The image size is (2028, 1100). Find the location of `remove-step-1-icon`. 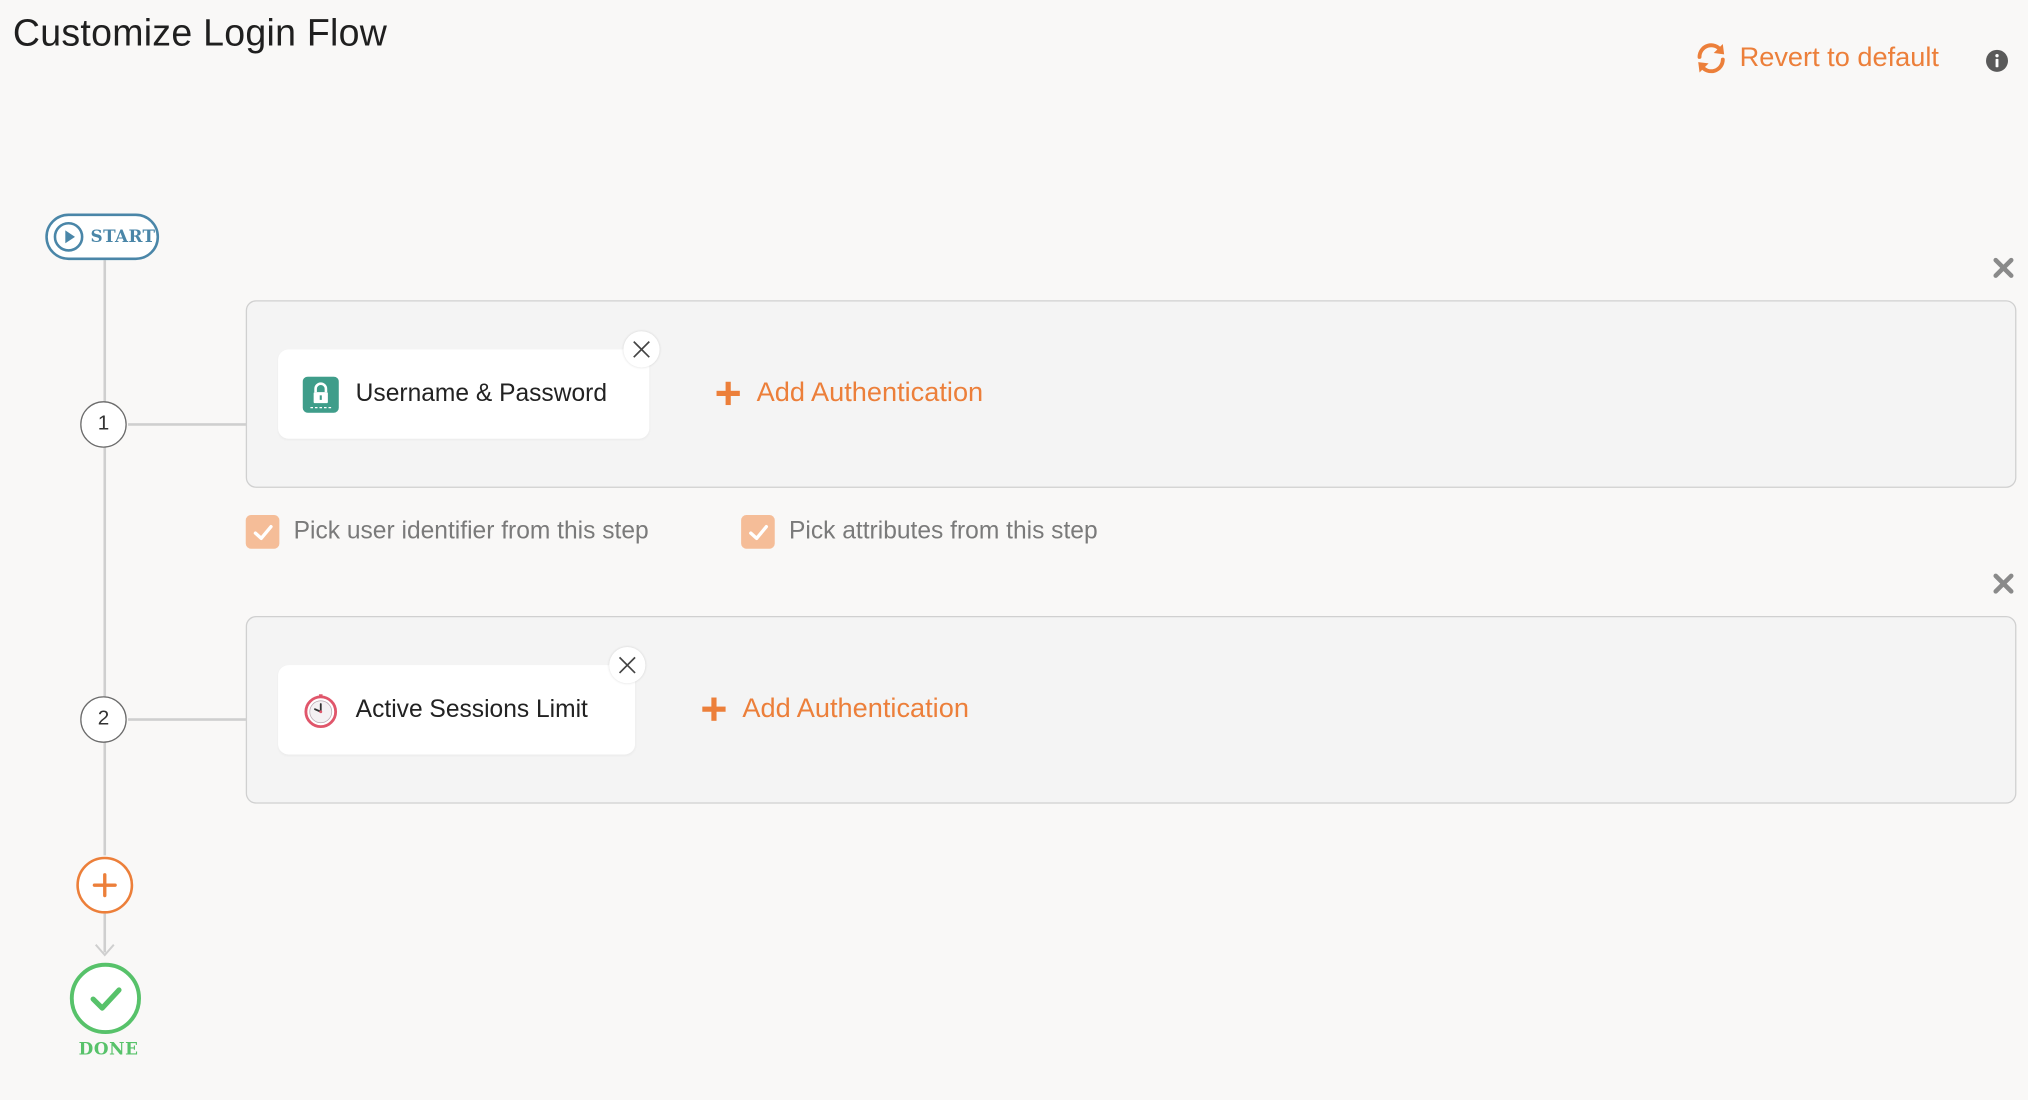

remove-step-1-icon is located at coordinates (2004, 268).